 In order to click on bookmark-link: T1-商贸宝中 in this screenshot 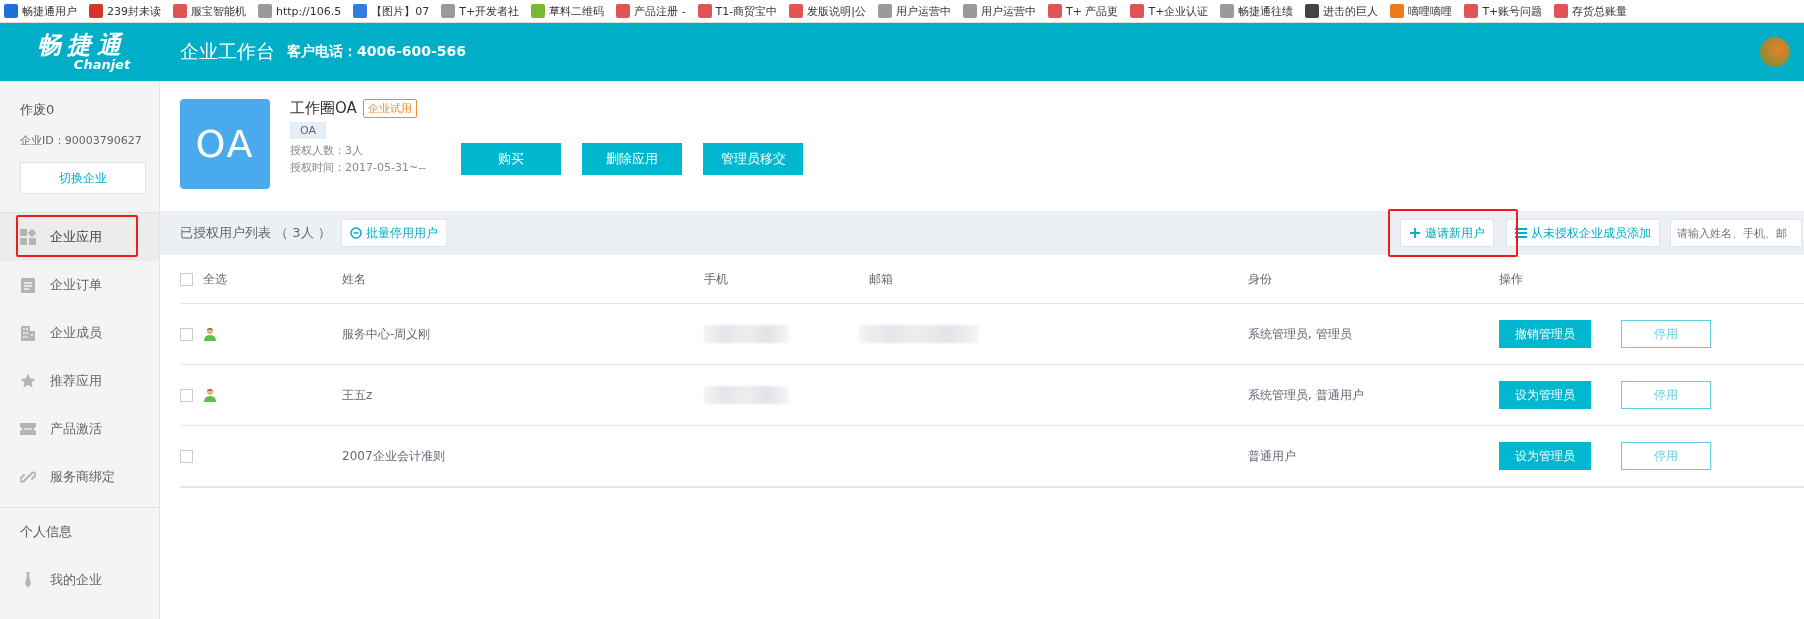, I will do `click(746, 11)`.